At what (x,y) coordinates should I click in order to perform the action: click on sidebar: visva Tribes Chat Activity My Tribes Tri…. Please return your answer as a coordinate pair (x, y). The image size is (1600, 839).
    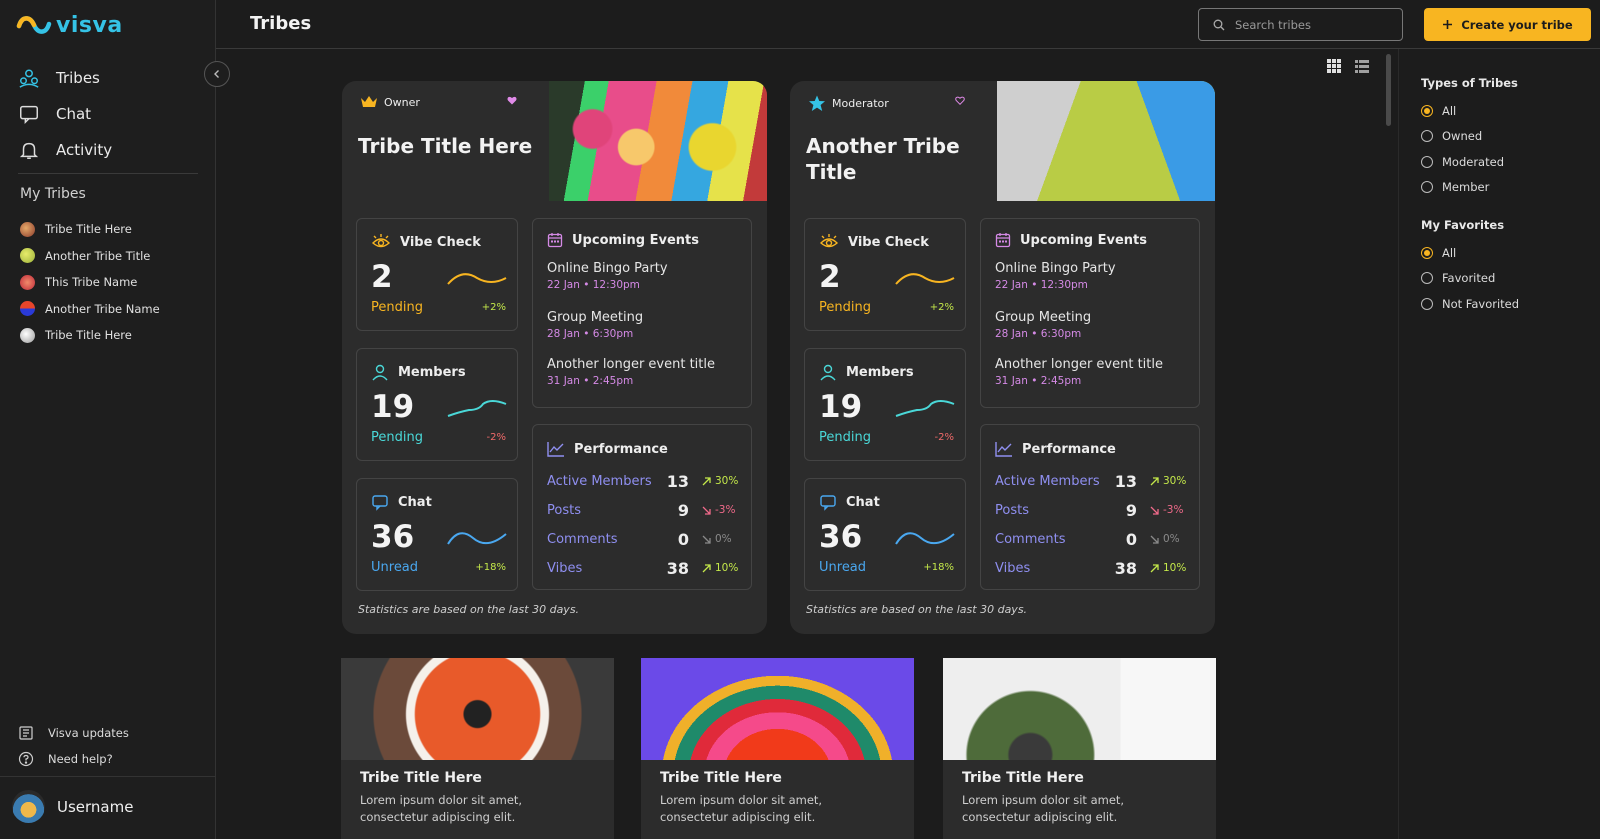
    Looking at the image, I should click on (108, 419).